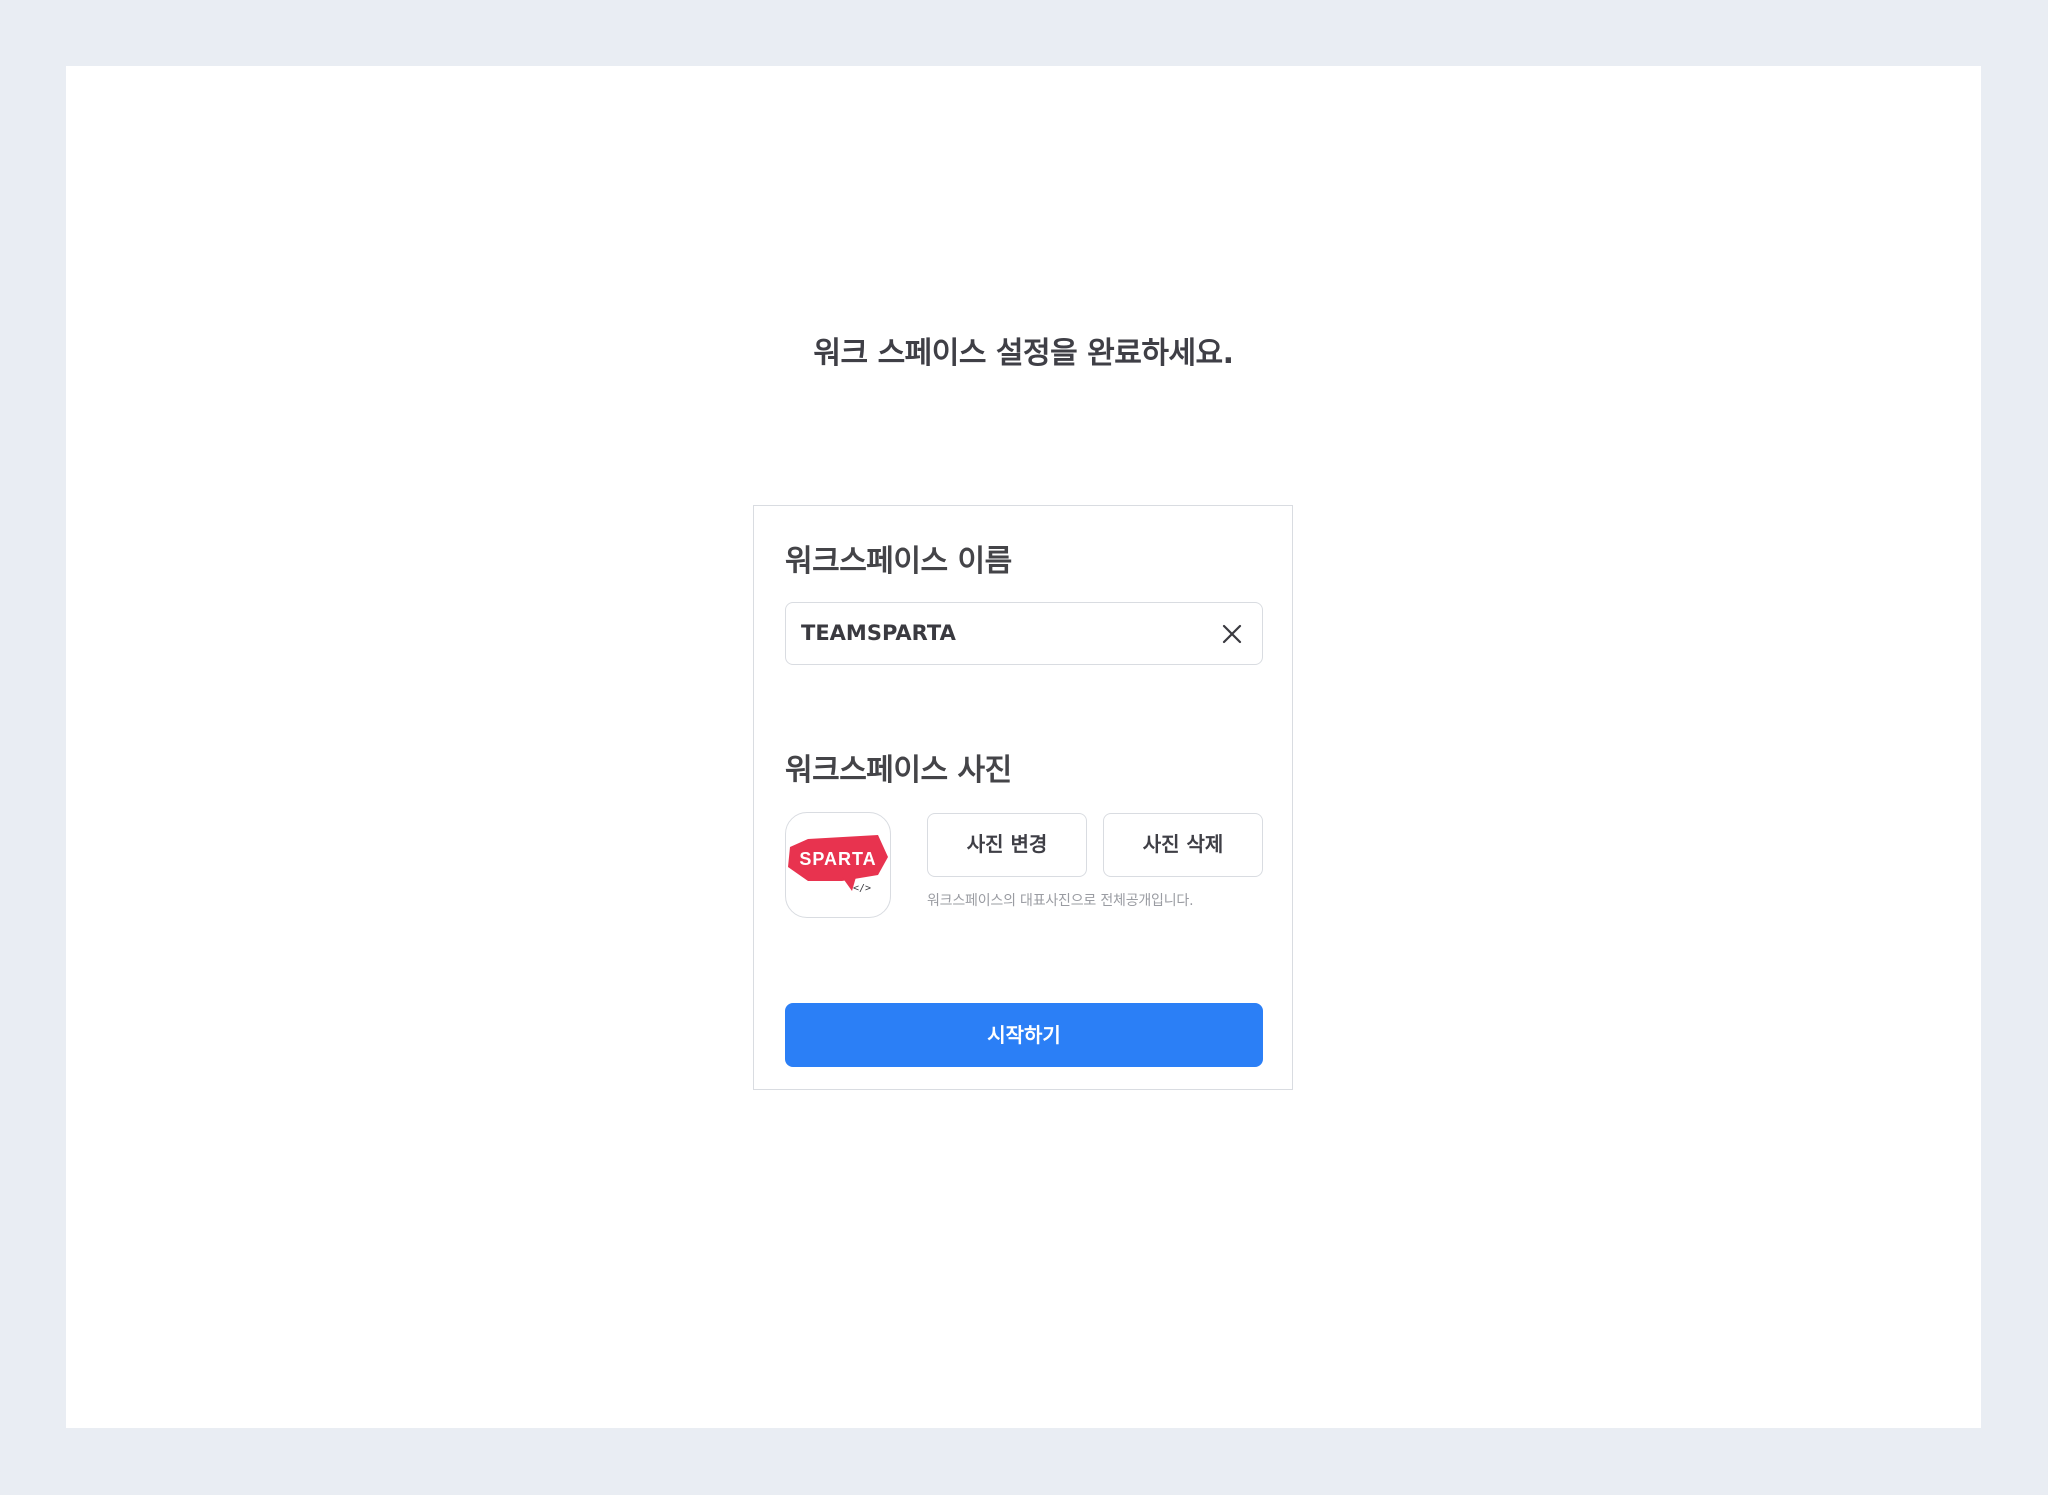 This screenshot has width=2048, height=1495. I want to click on page-title: 워크 스페이스 설정을 완료하세요., so click(1023, 353).